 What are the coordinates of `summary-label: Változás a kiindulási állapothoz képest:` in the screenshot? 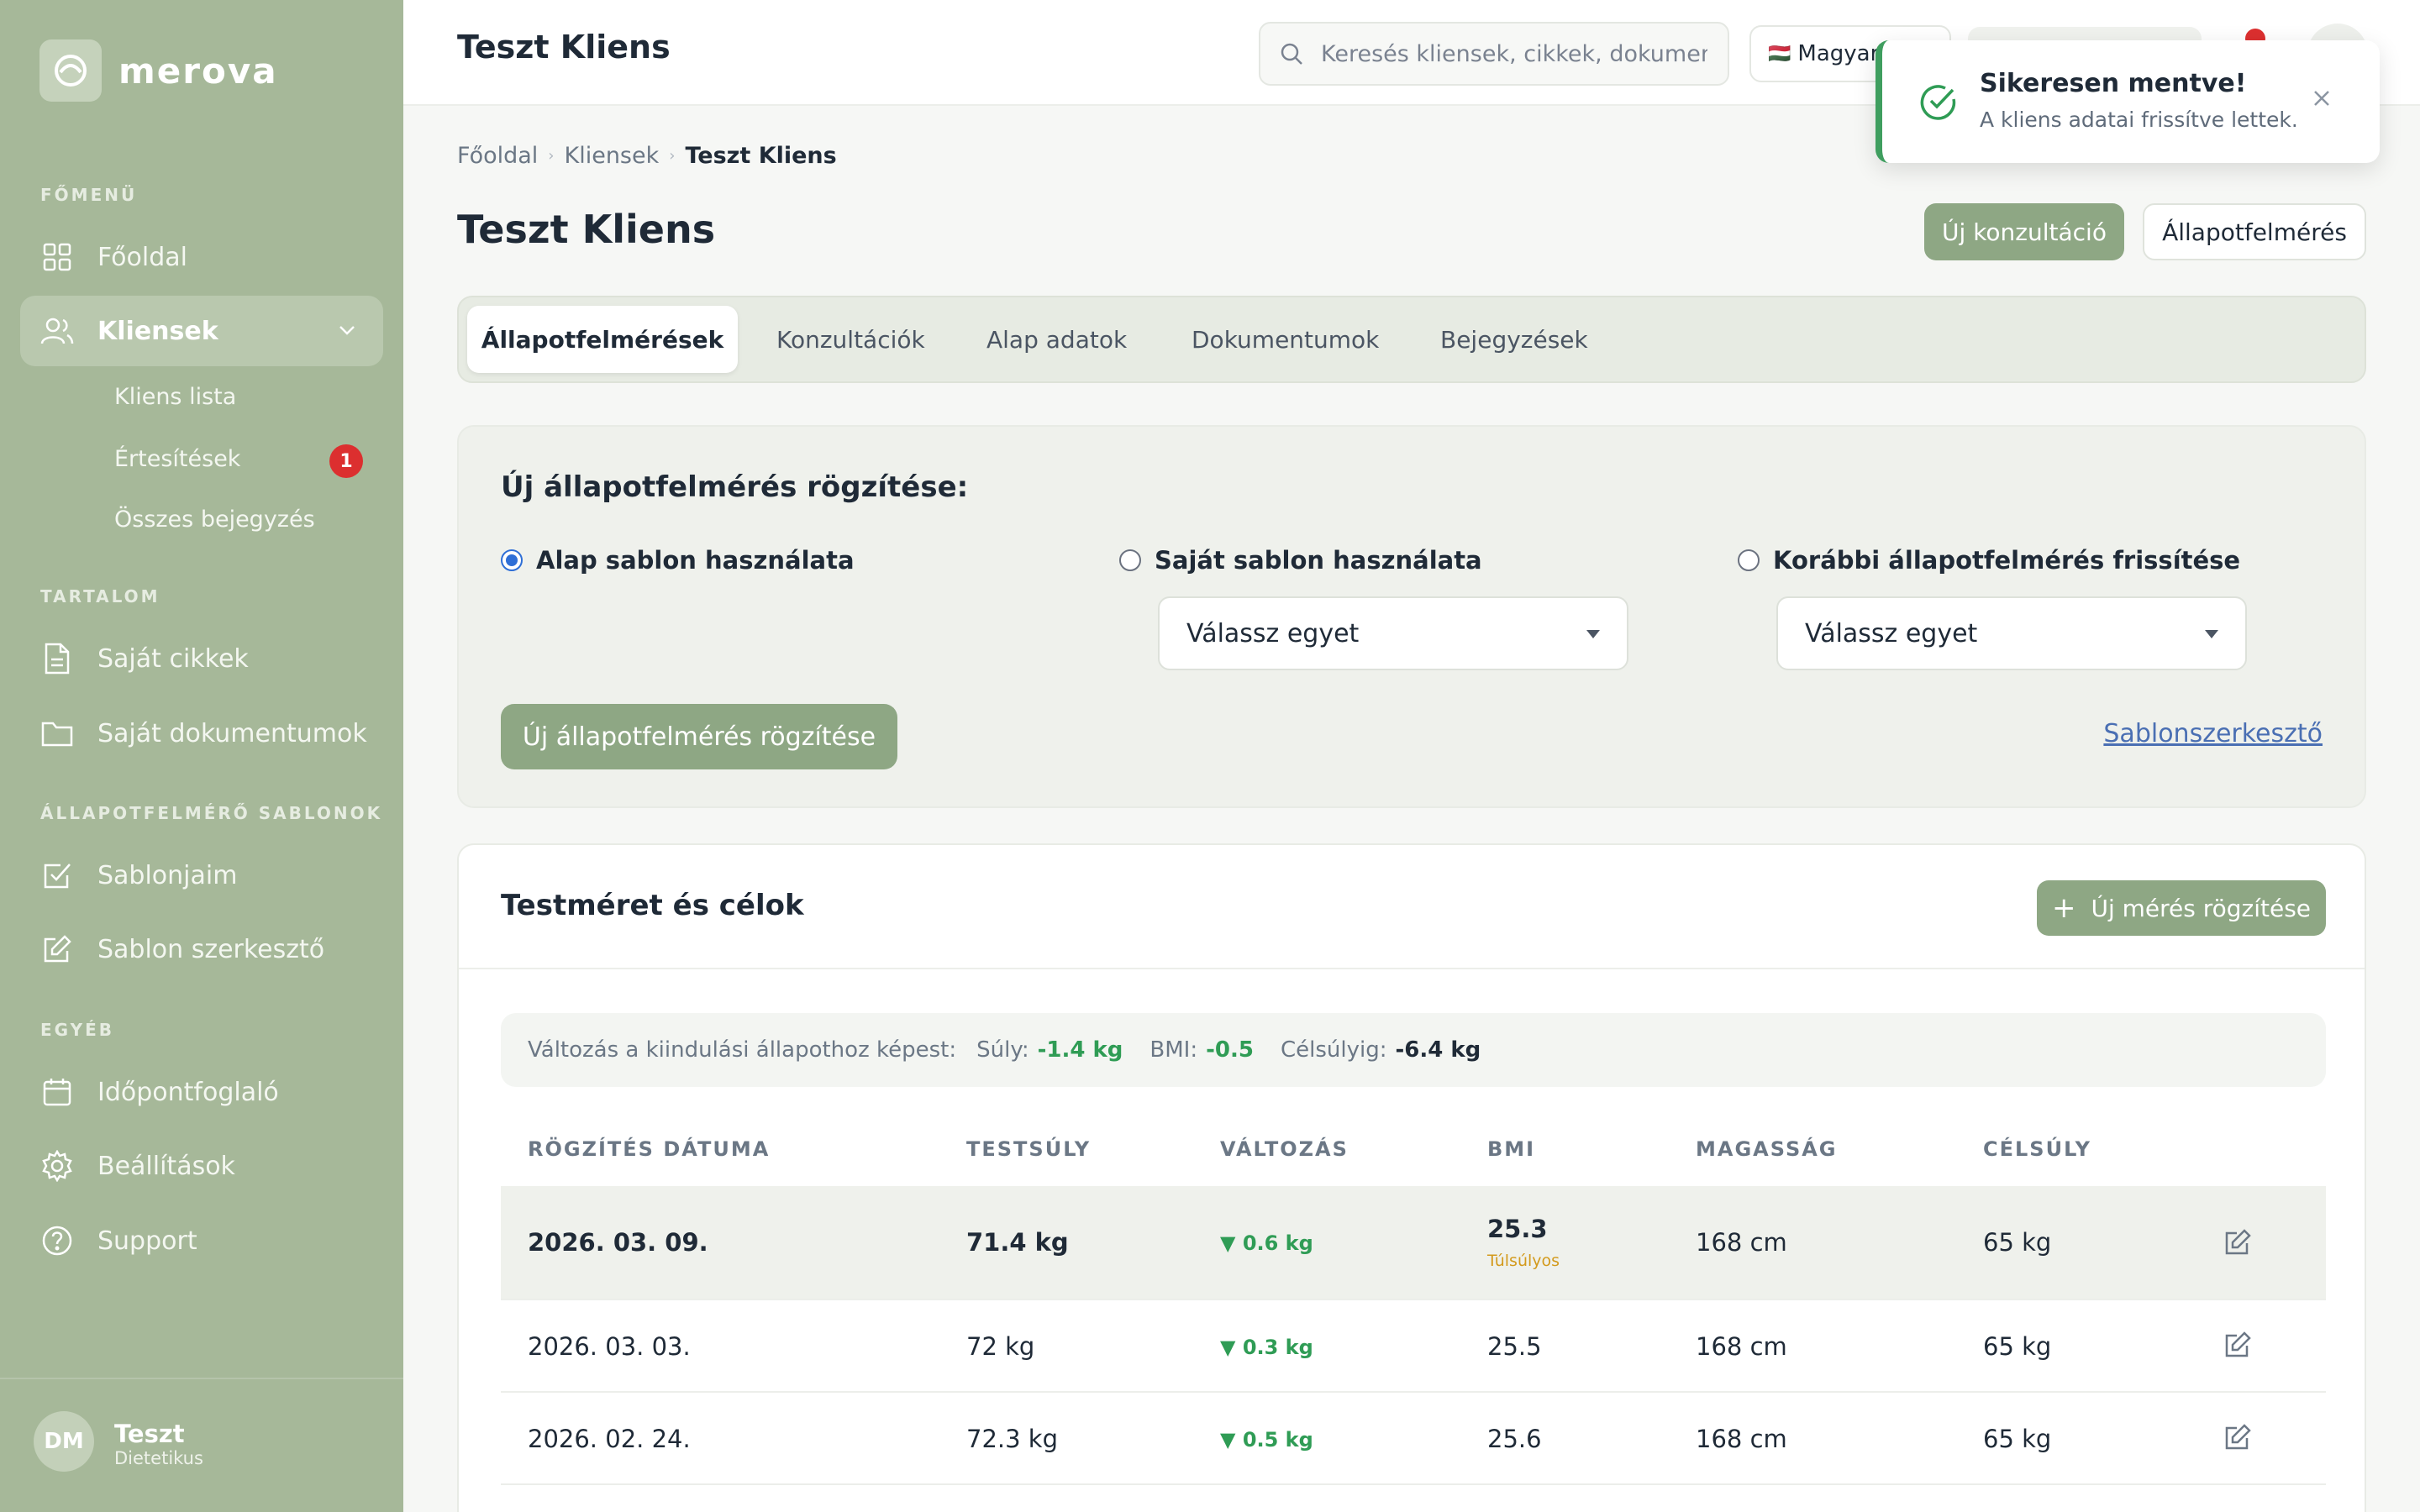 It's located at (742, 1050).